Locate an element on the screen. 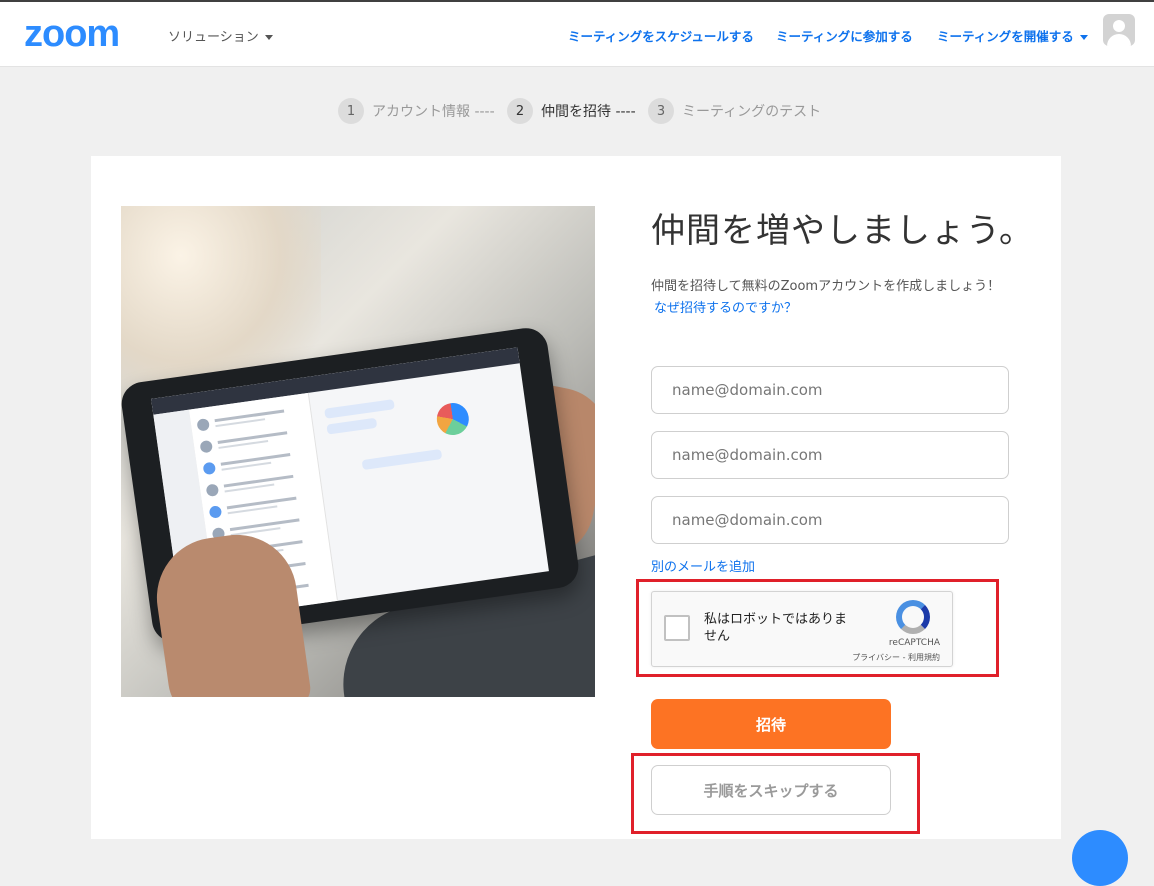 This screenshot has height=886, width=1154. step-label: 仲間を招待 ---- is located at coordinates (588, 112).